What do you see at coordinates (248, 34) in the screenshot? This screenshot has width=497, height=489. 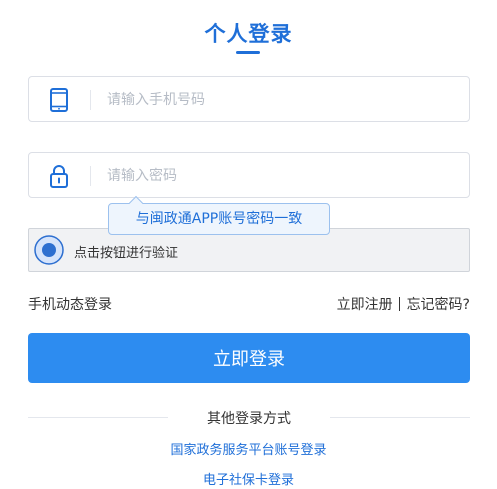 I see `page-title: 个人登录` at bounding box center [248, 34].